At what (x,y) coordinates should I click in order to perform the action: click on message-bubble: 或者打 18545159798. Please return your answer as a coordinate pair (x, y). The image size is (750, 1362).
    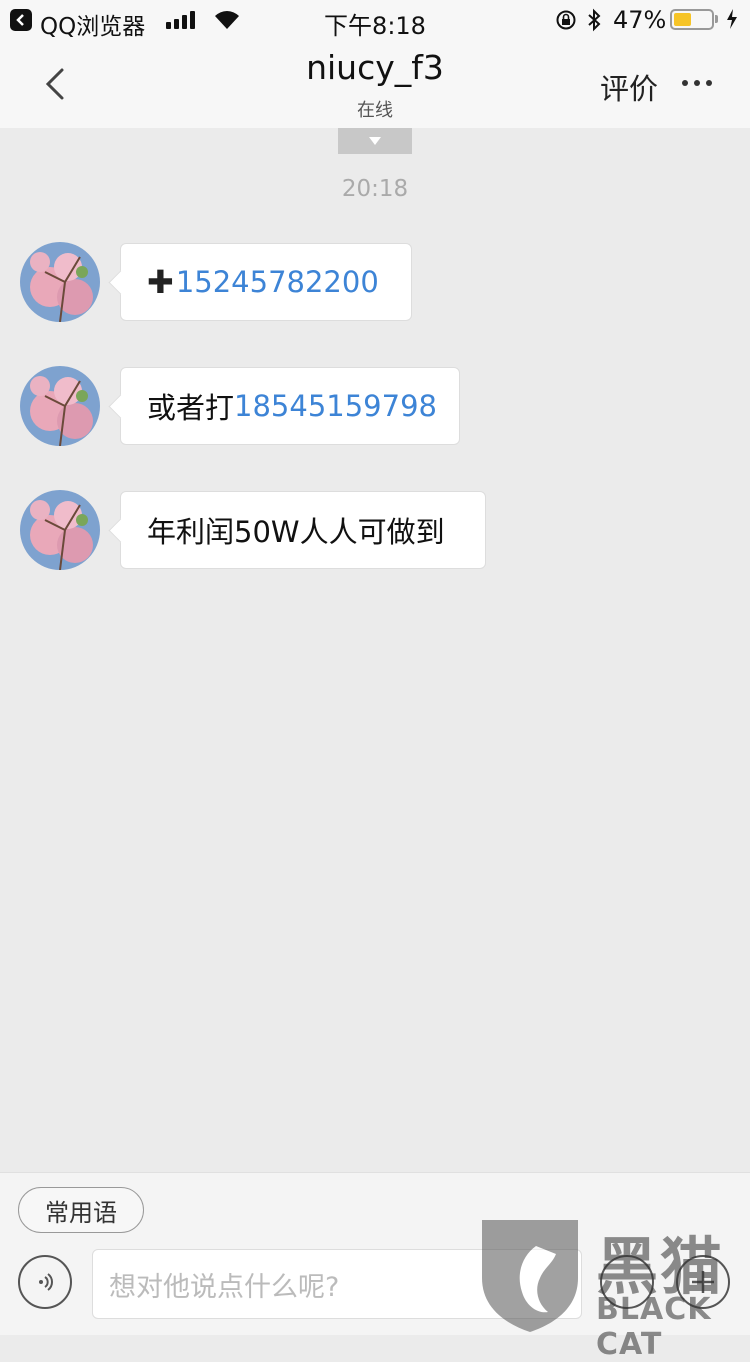
    Looking at the image, I should click on (290, 406).